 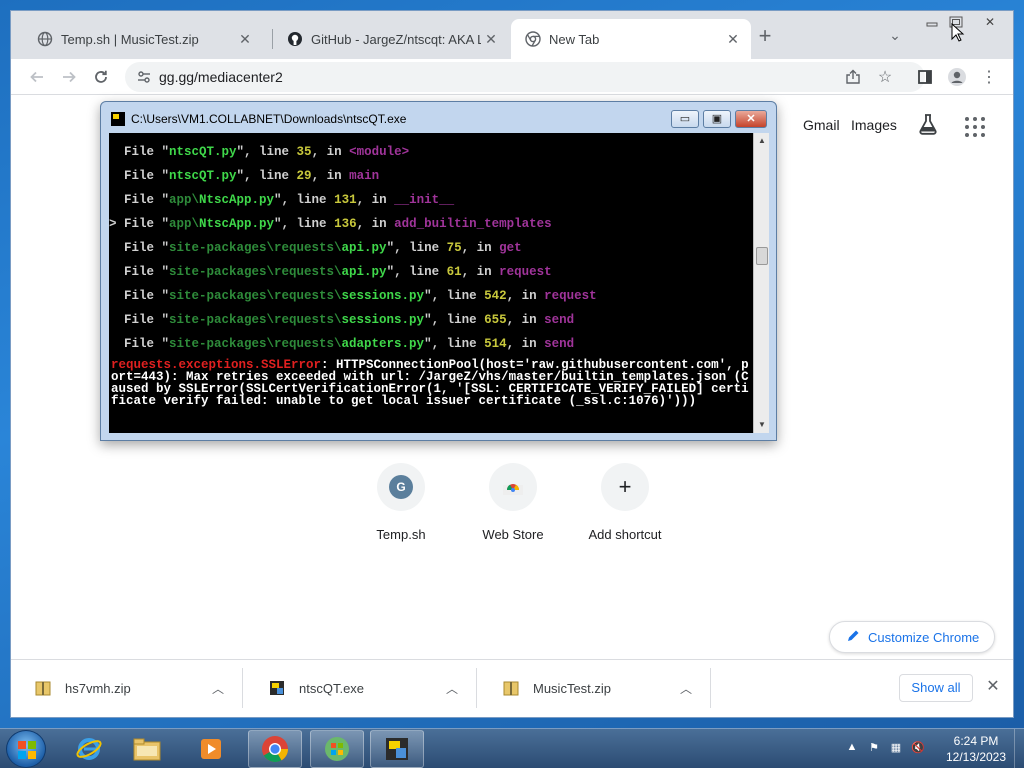 I want to click on scroll-up-arrow-icon: ▲, so click(x=762, y=141).